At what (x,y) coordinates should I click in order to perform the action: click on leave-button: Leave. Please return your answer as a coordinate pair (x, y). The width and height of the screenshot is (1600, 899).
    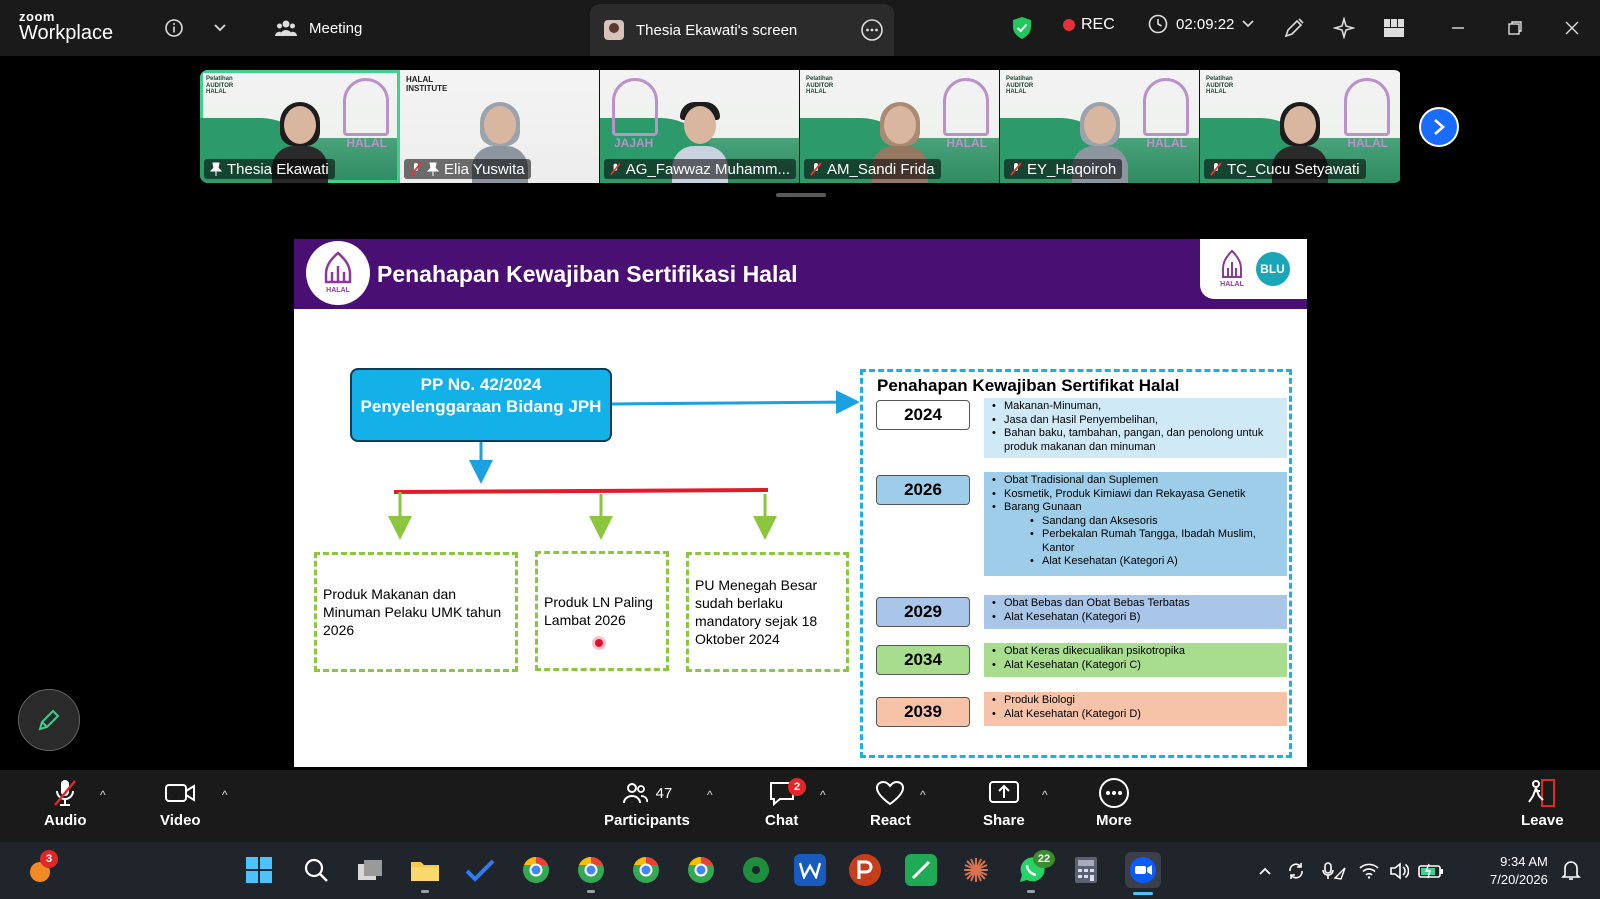
    Looking at the image, I should click on (1542, 803).